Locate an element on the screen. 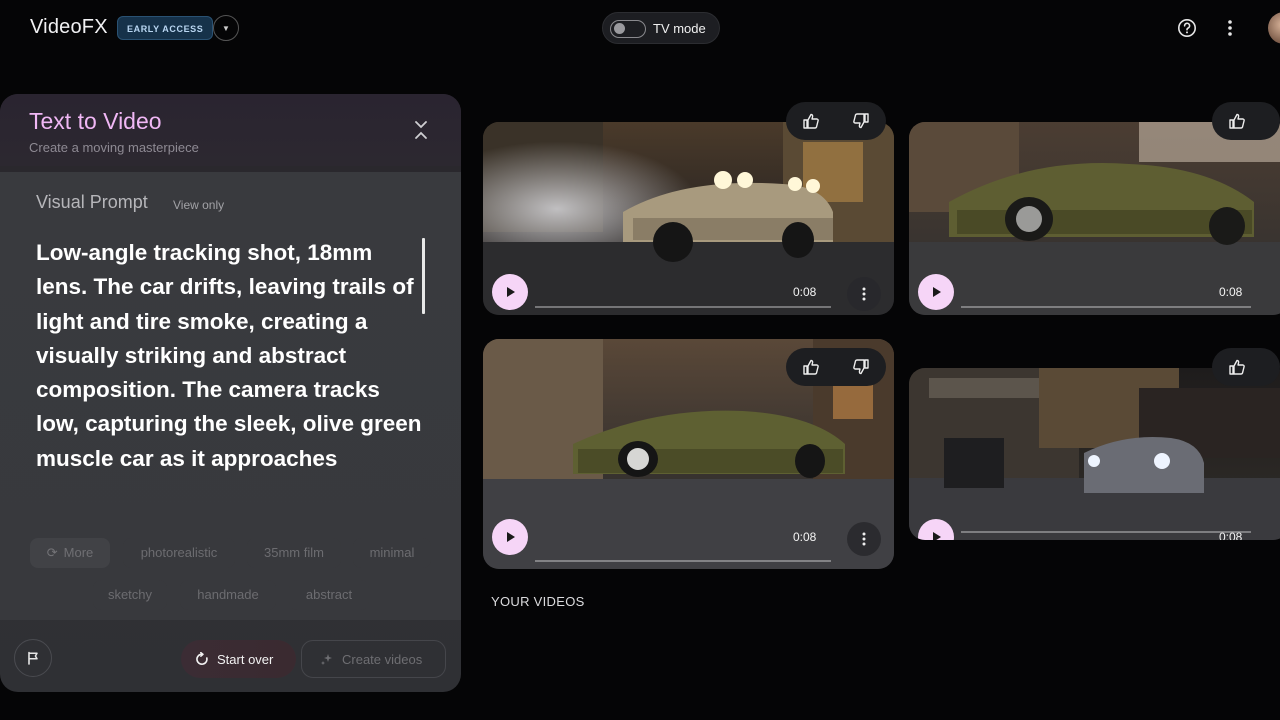  collapse-toggle-icon is located at coordinates (421, 130).